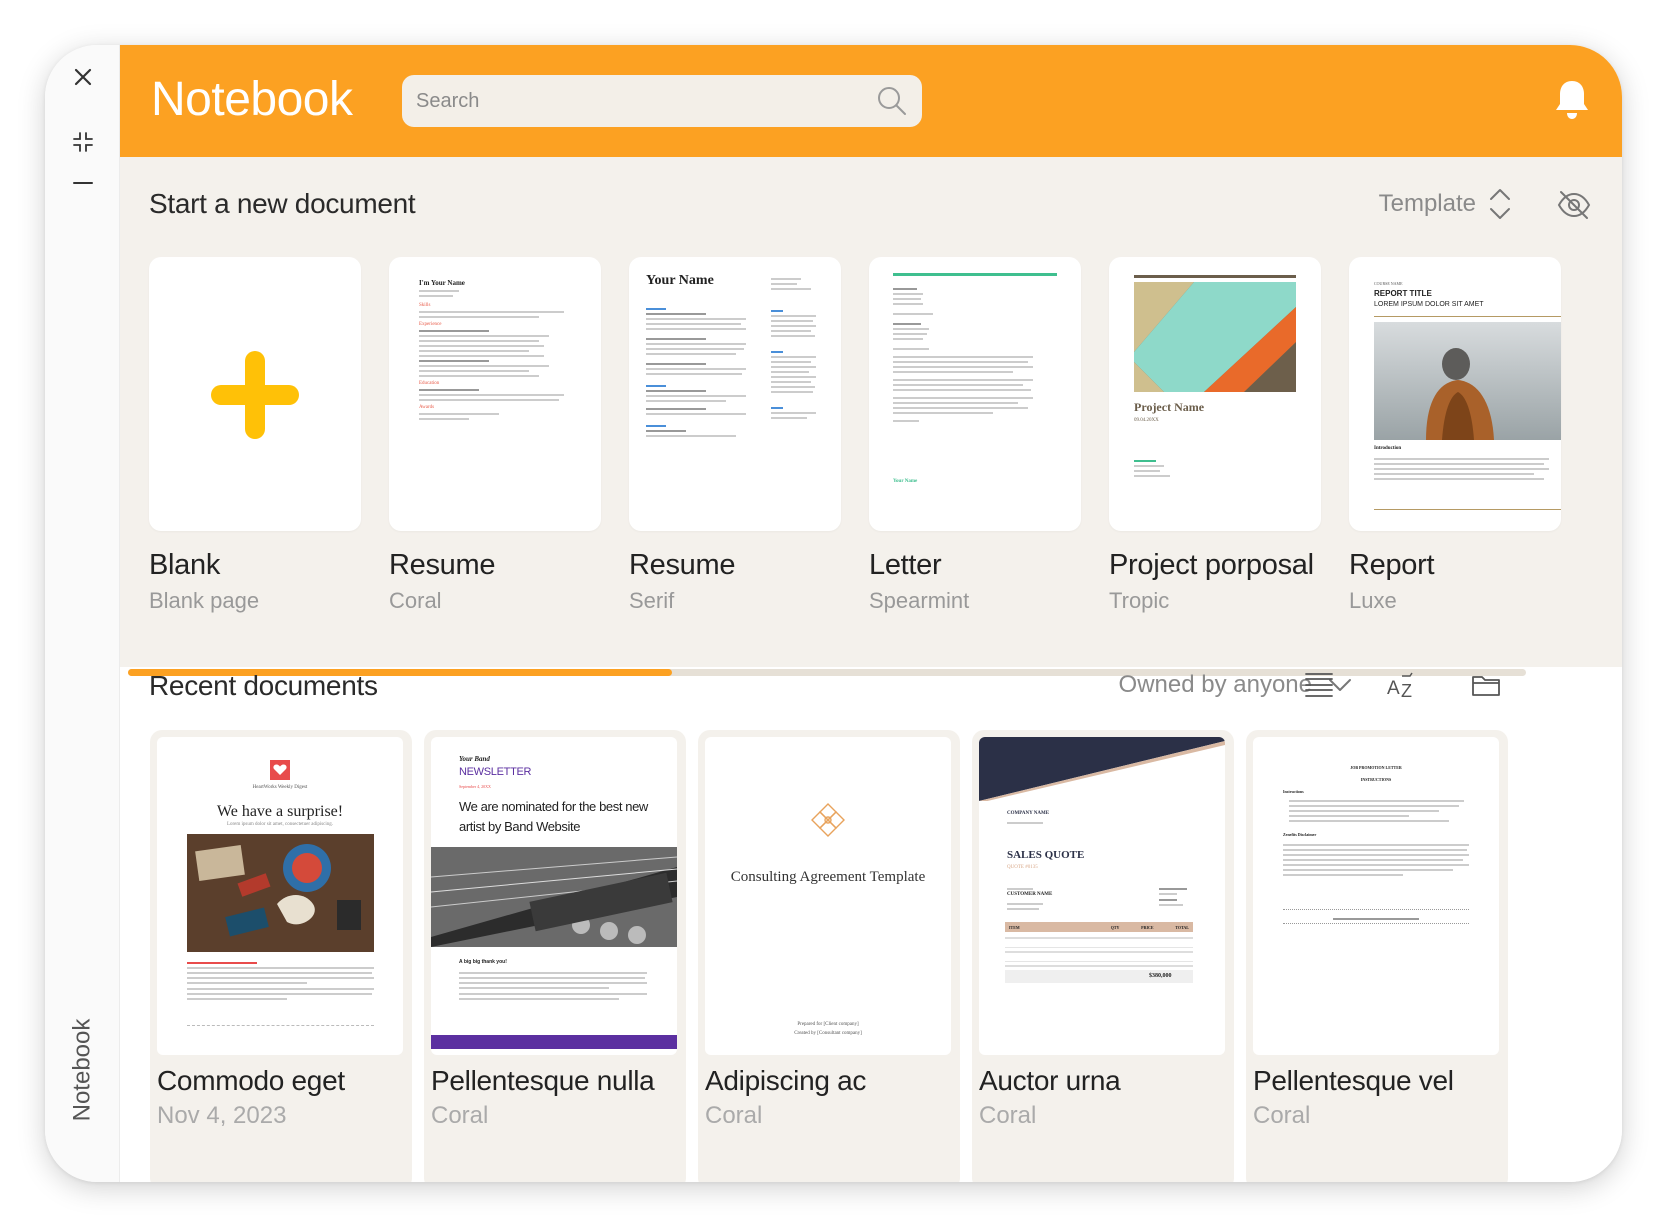  I want to click on document-name: Pellentesque vel, so click(1353, 1080).